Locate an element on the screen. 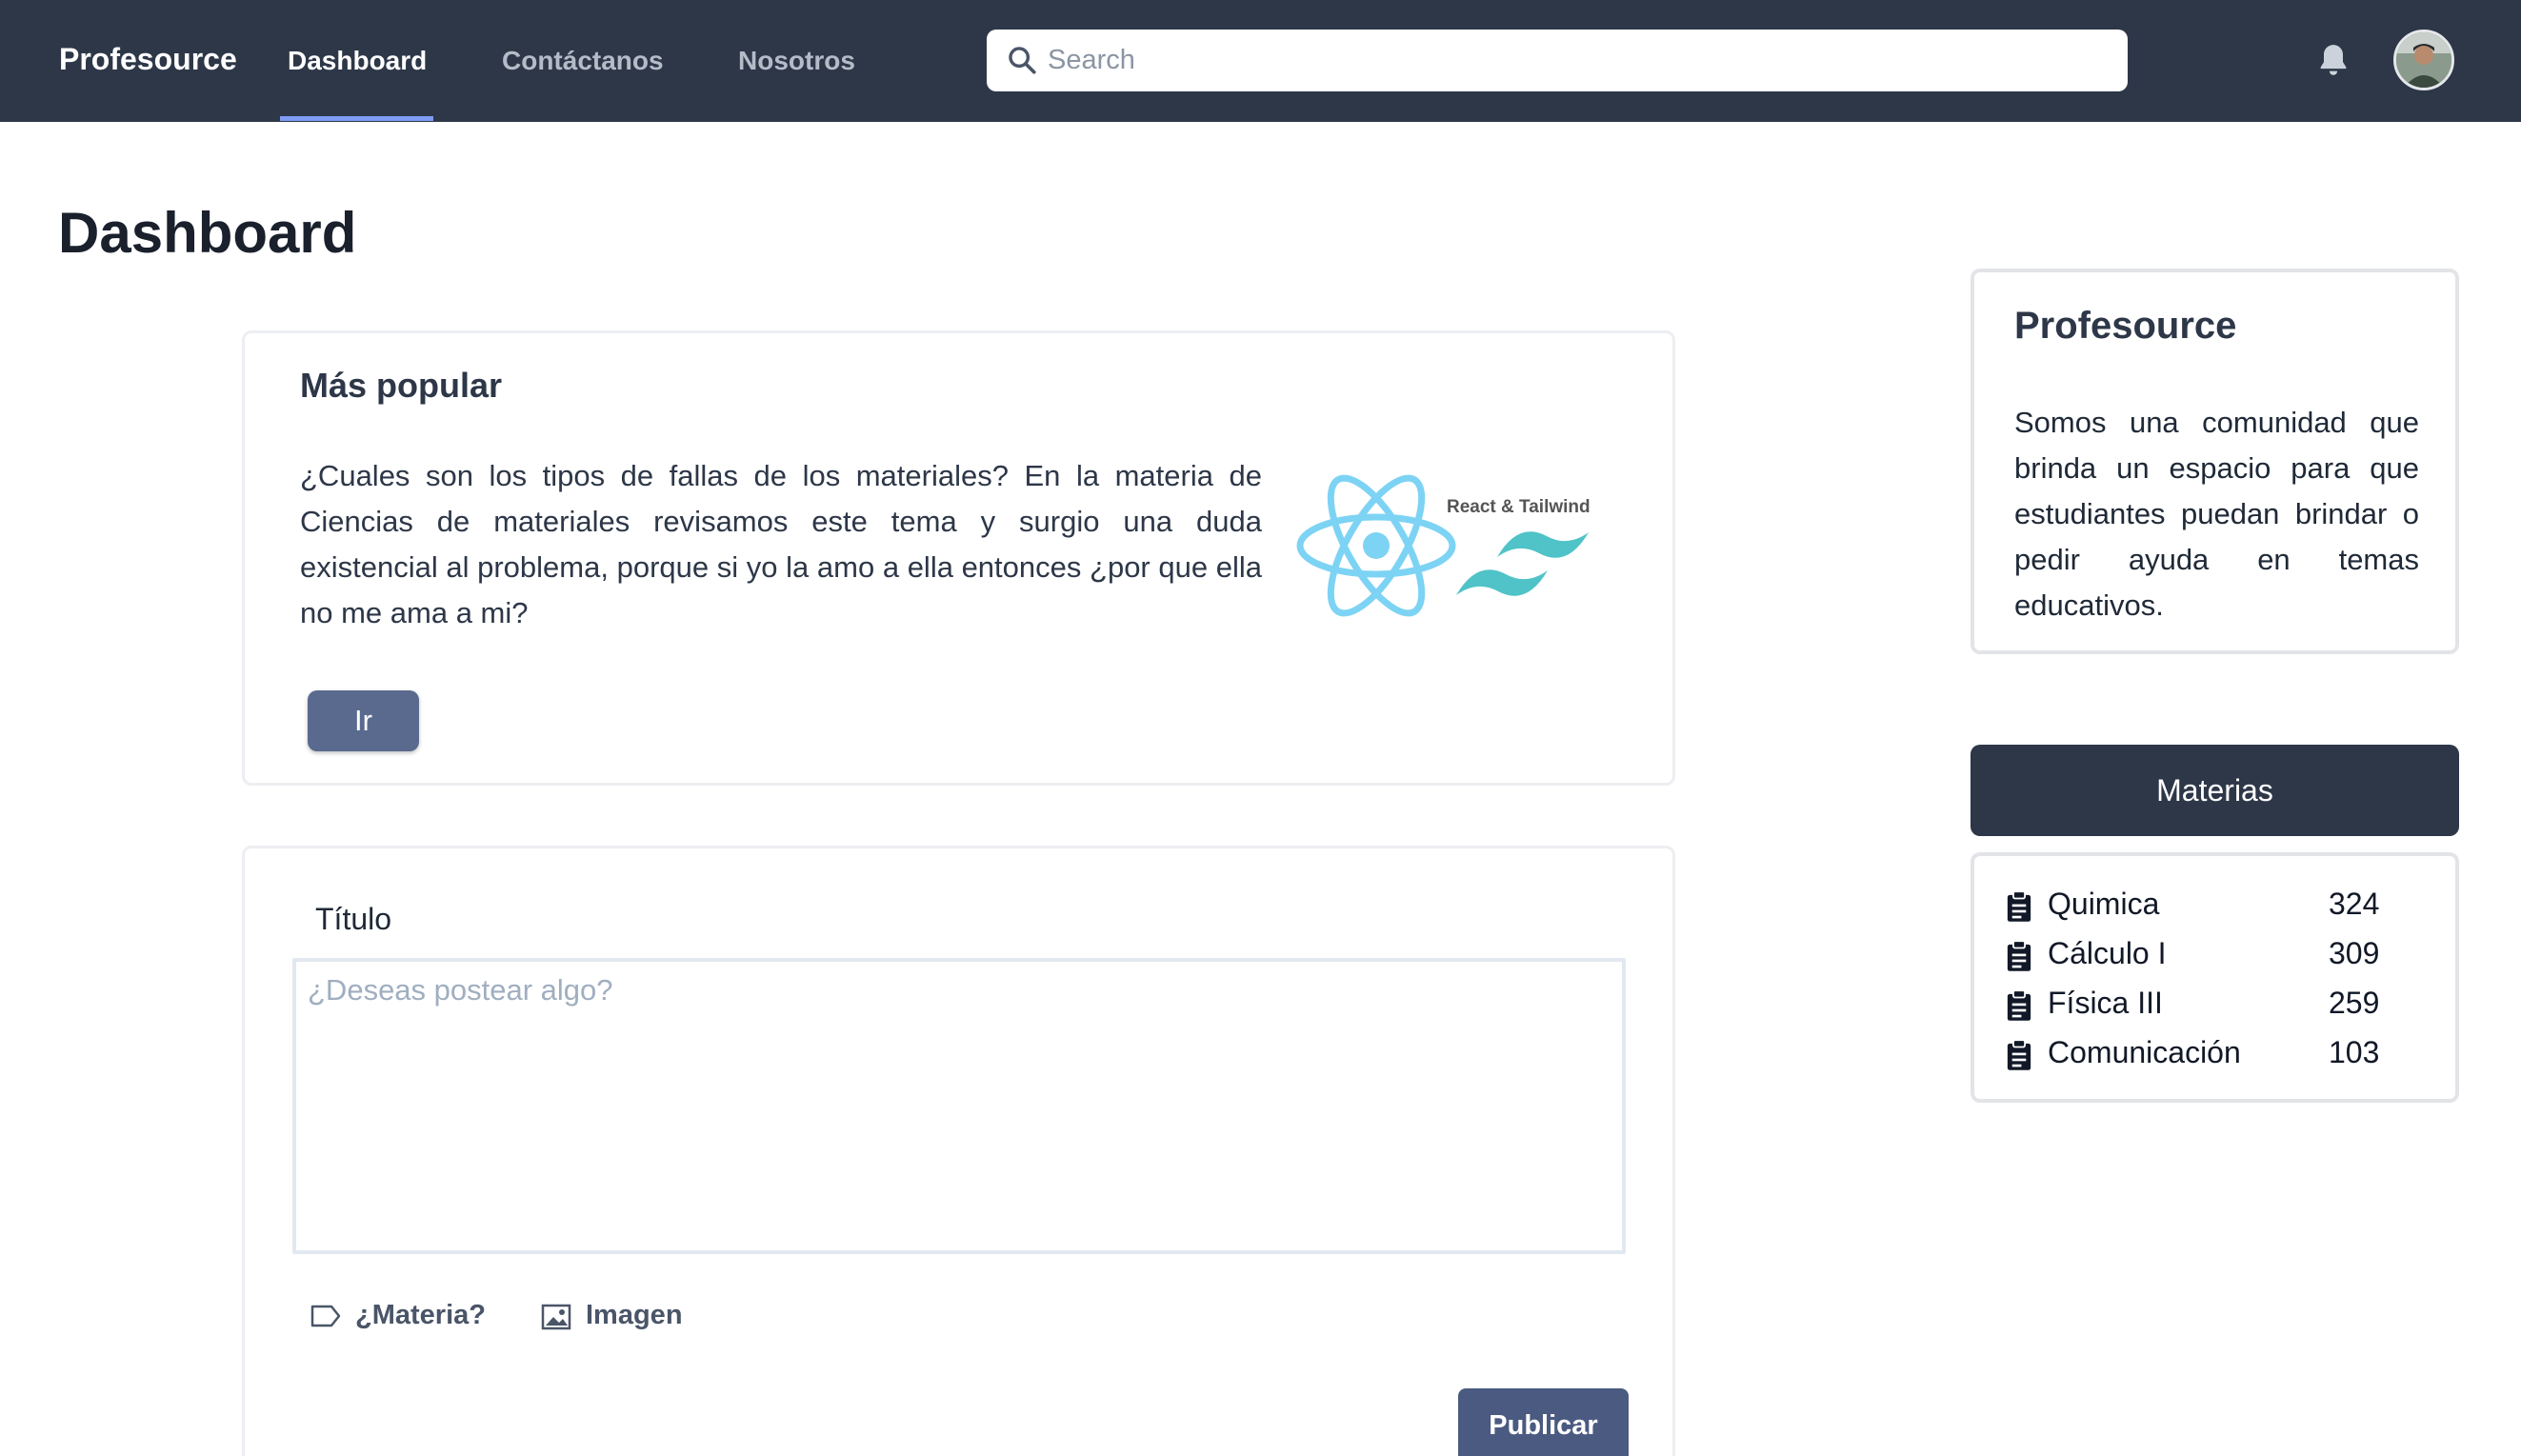 The width and height of the screenshot is (2521, 1456). materia-item-comunicacion: Comunicación 103 is located at coordinates (2214, 1056).